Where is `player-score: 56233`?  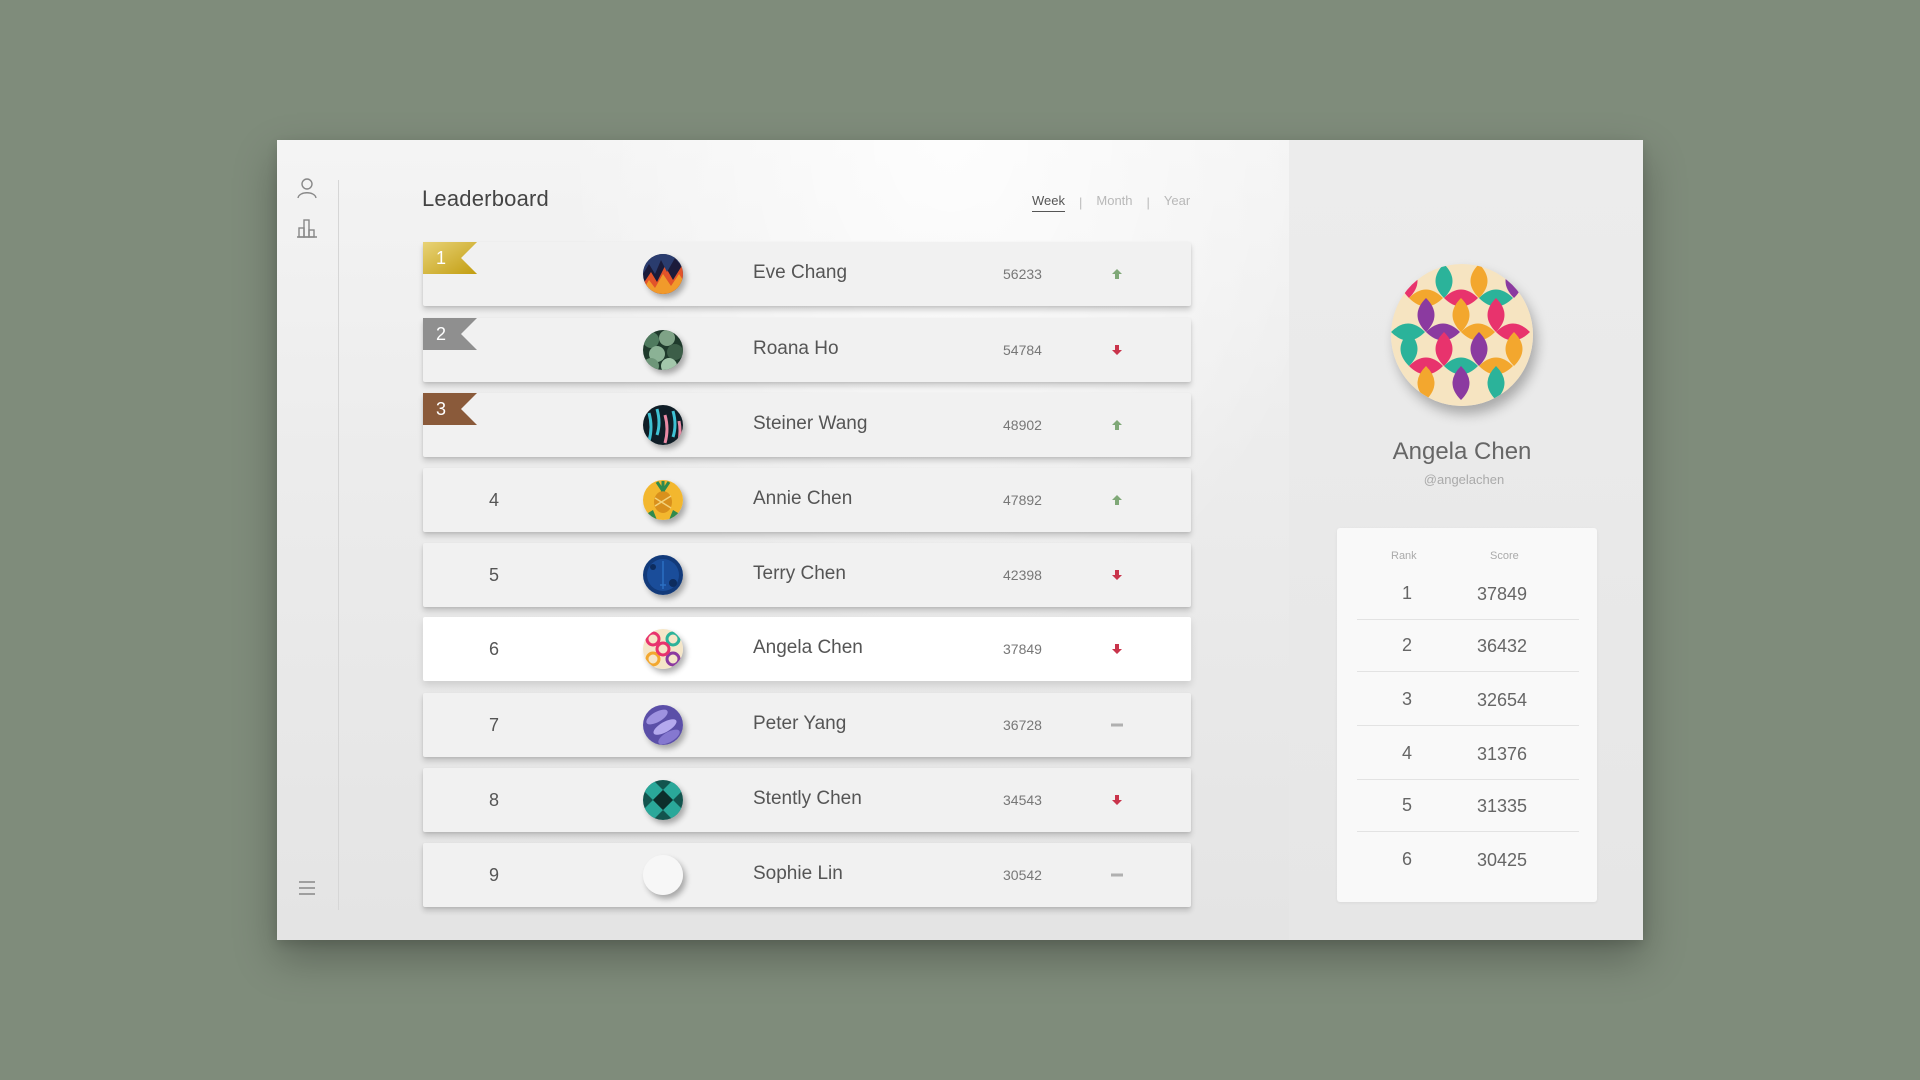
player-score: 56233 is located at coordinates (1022, 274).